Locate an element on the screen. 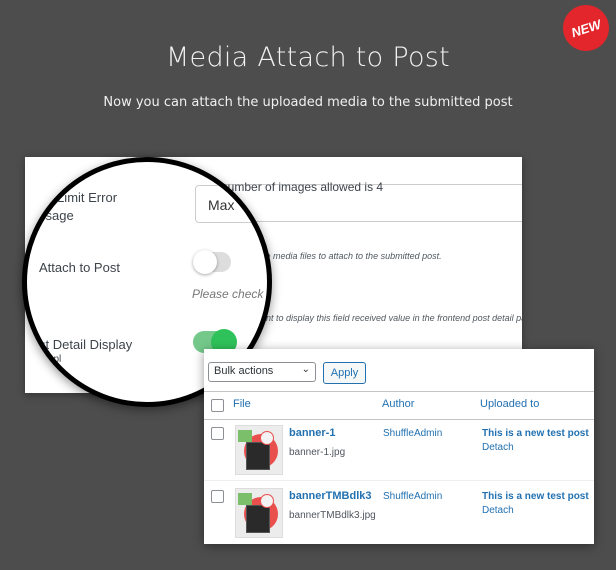 The width and height of the screenshot is (616, 570). media-title-link: banner-1 is located at coordinates (312, 433).